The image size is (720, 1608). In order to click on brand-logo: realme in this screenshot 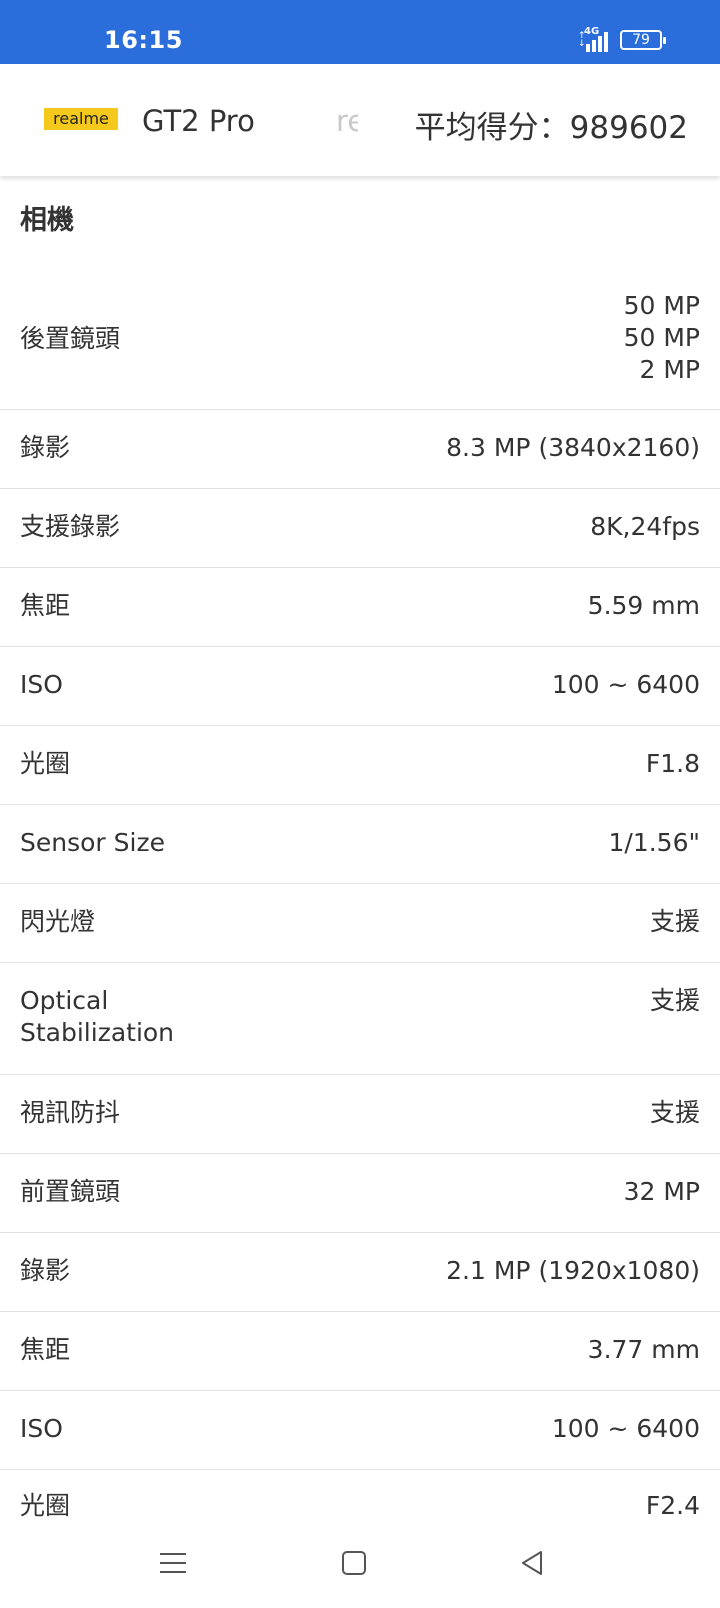, I will do `click(81, 119)`.